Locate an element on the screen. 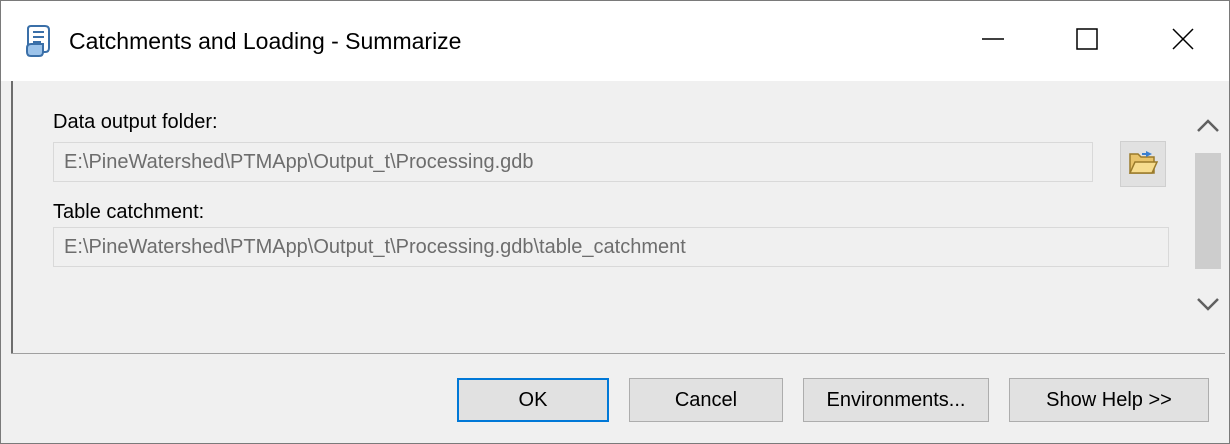  chevron-up-icon is located at coordinates (1208, 127).